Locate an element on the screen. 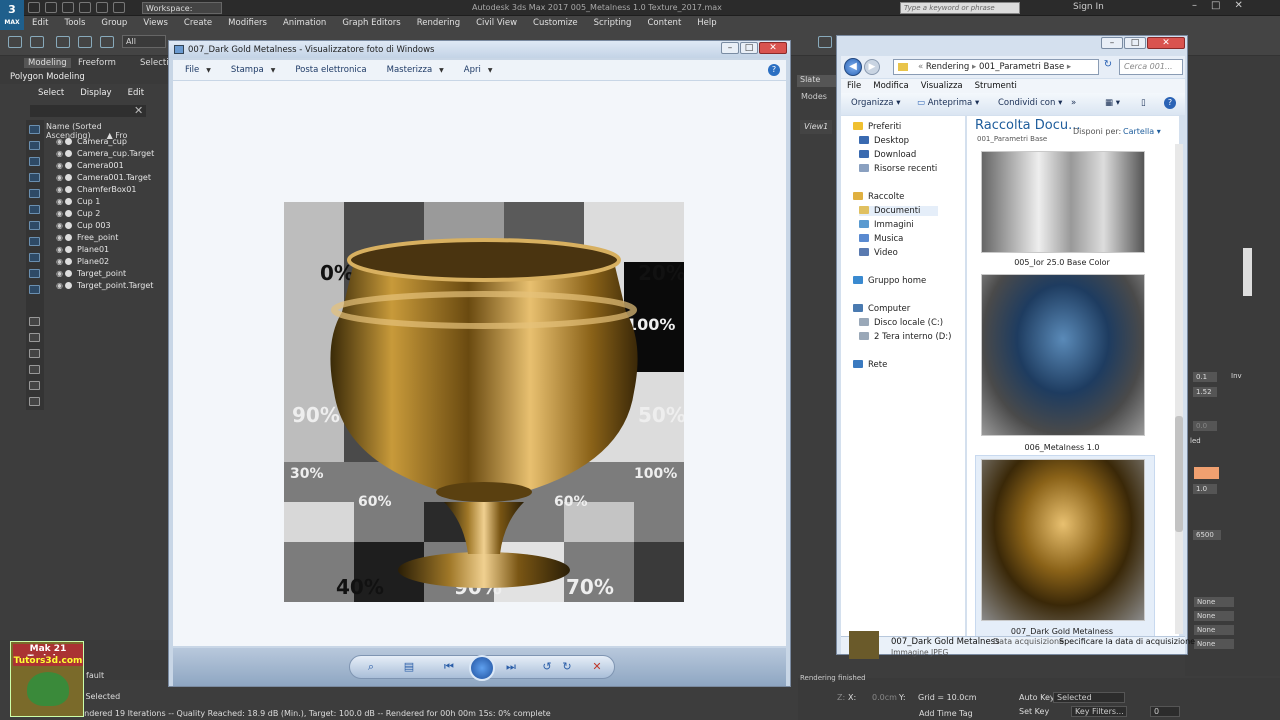 The image size is (1280, 720). max-app-logo: 3 MAX is located at coordinates (12, 15).